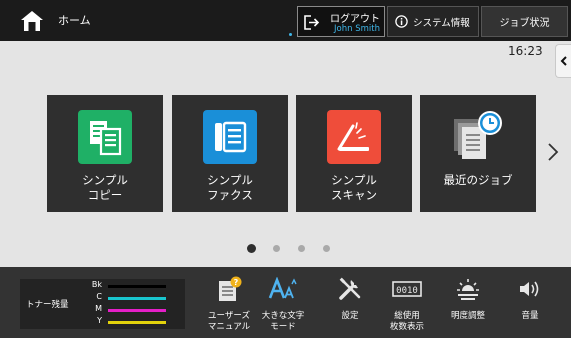  What do you see at coordinates (357, 29) in the screenshot?
I see `logged-in-user: John Smith` at bounding box center [357, 29].